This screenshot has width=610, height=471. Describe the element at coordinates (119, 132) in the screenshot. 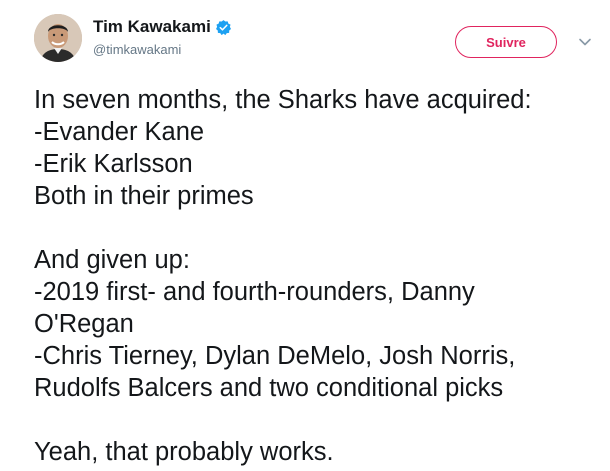

I see `tweet-line: -Evander Kane` at that location.